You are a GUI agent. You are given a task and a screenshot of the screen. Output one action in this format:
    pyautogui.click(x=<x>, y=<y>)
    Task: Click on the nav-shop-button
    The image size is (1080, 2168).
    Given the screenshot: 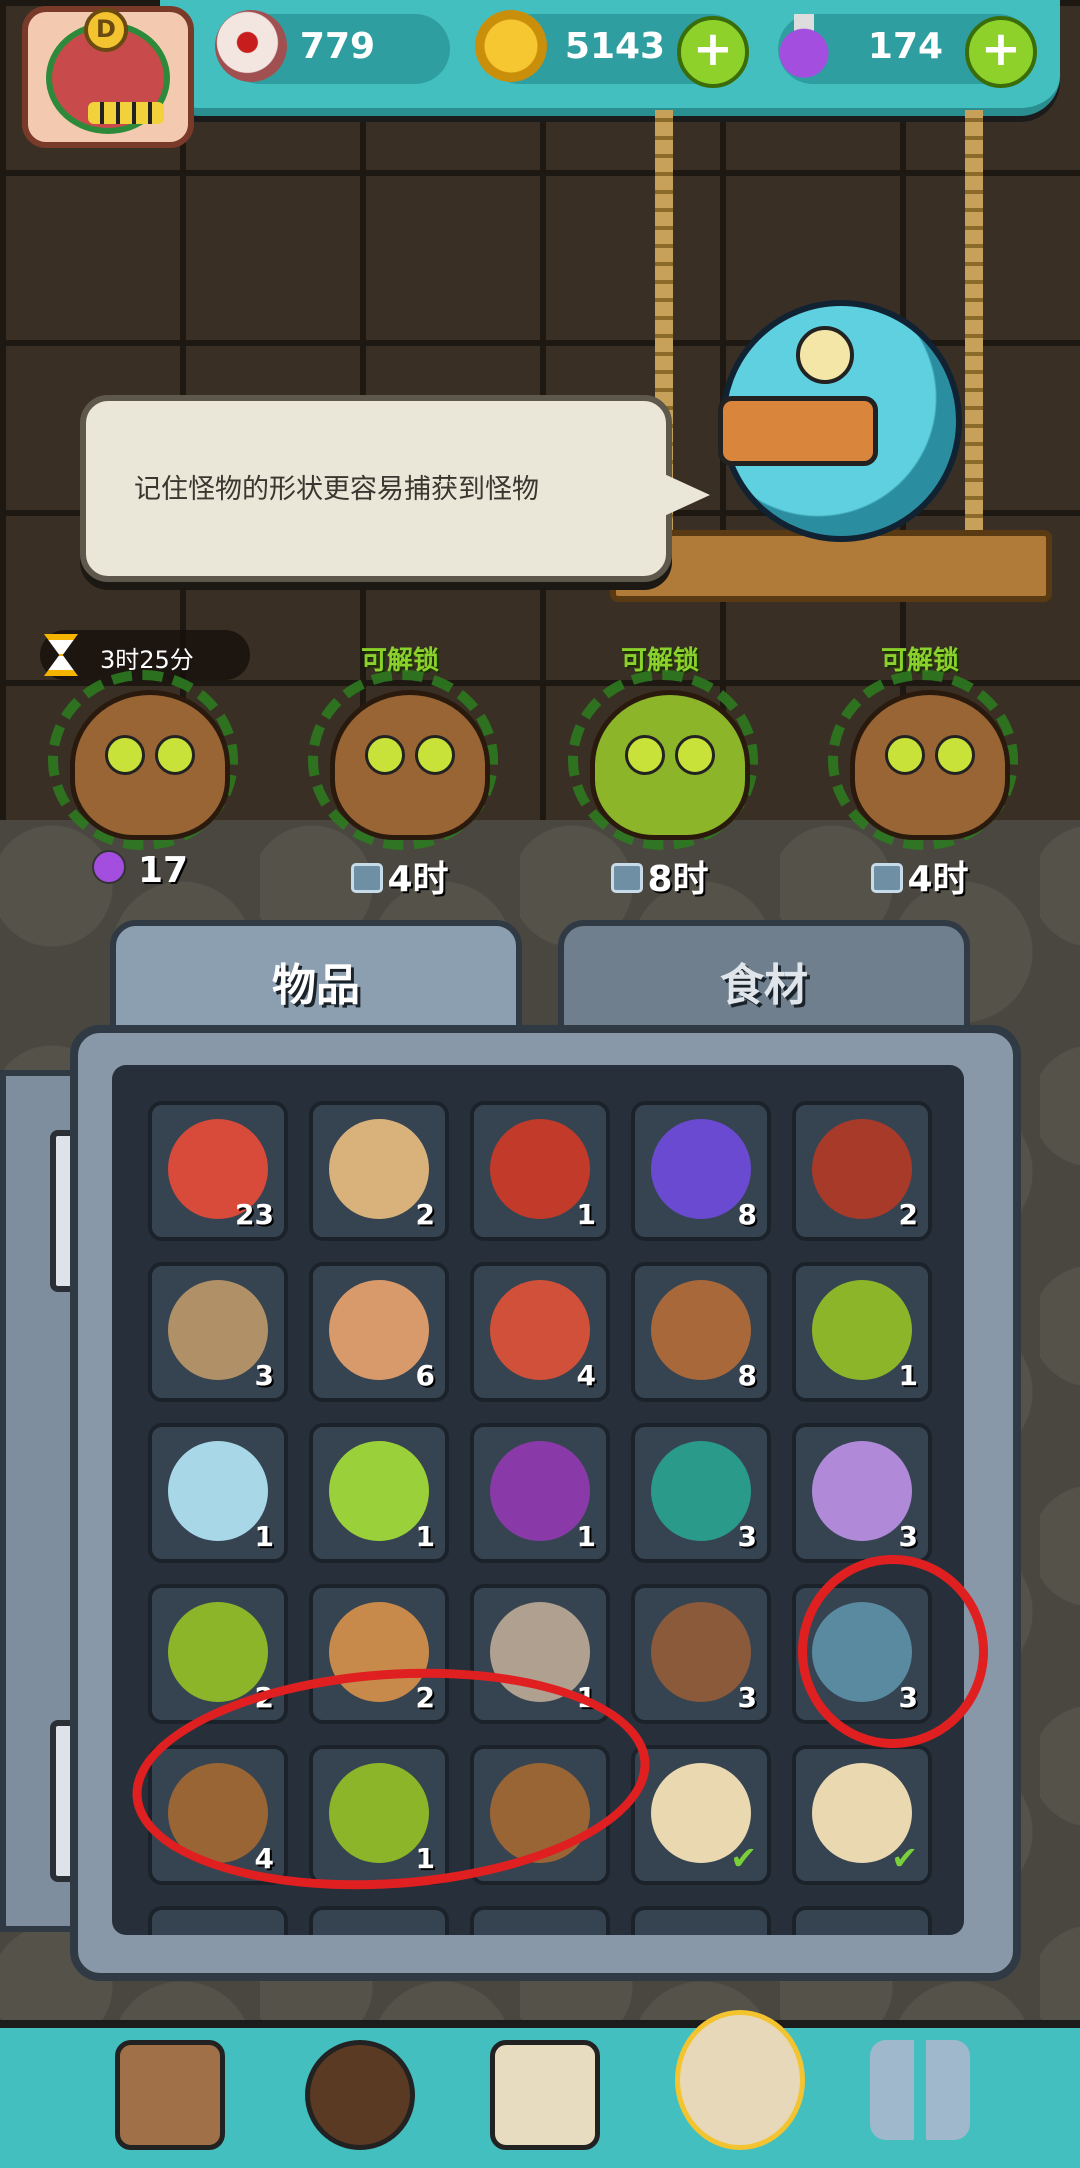 What is the action you would take?
    pyautogui.click(x=165, y=2090)
    